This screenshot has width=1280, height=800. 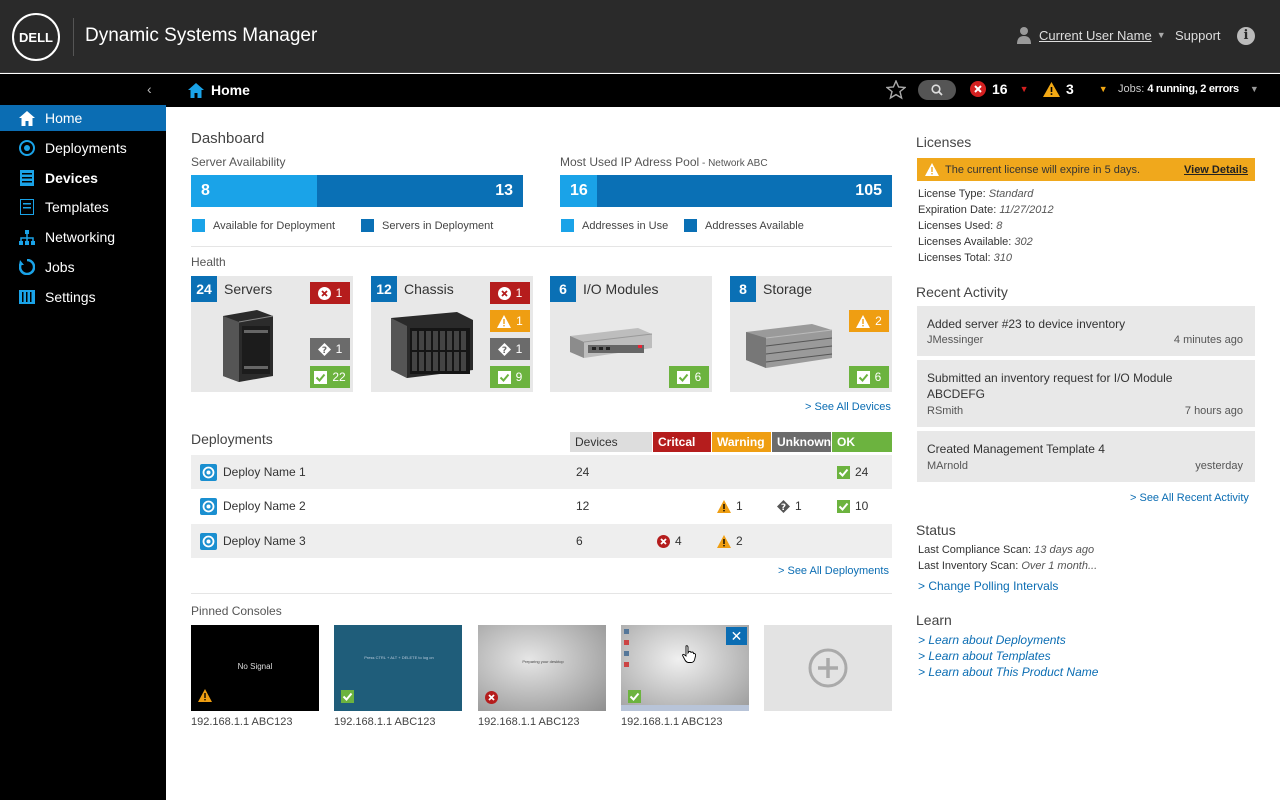 What do you see at coordinates (1075, 89) in the screenshot?
I see `warning-count: 3 ▼` at bounding box center [1075, 89].